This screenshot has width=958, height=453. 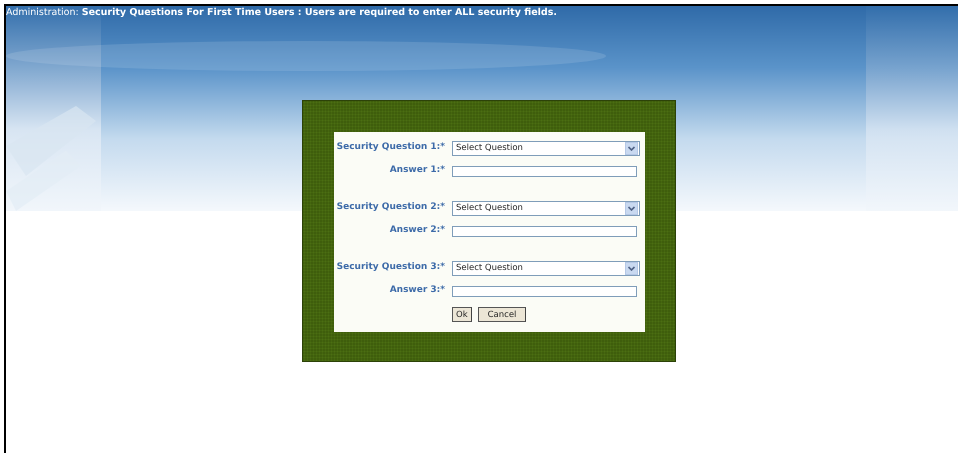 I want to click on cancel-button: Cancel, so click(x=502, y=314).